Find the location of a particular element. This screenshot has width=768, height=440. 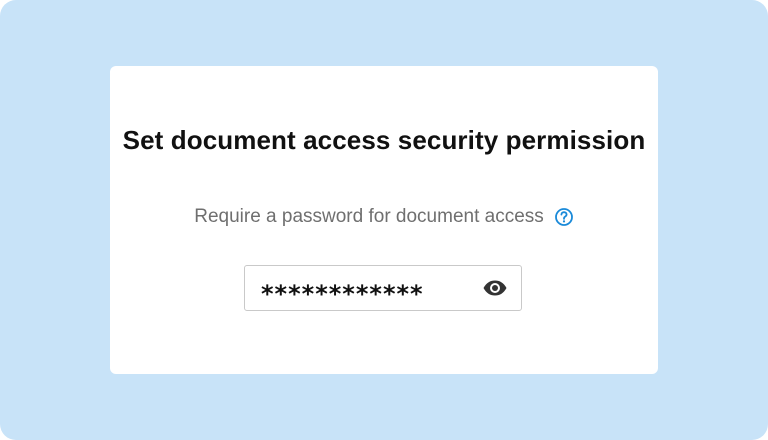

question-circle-icon-graphic is located at coordinates (563, 217).